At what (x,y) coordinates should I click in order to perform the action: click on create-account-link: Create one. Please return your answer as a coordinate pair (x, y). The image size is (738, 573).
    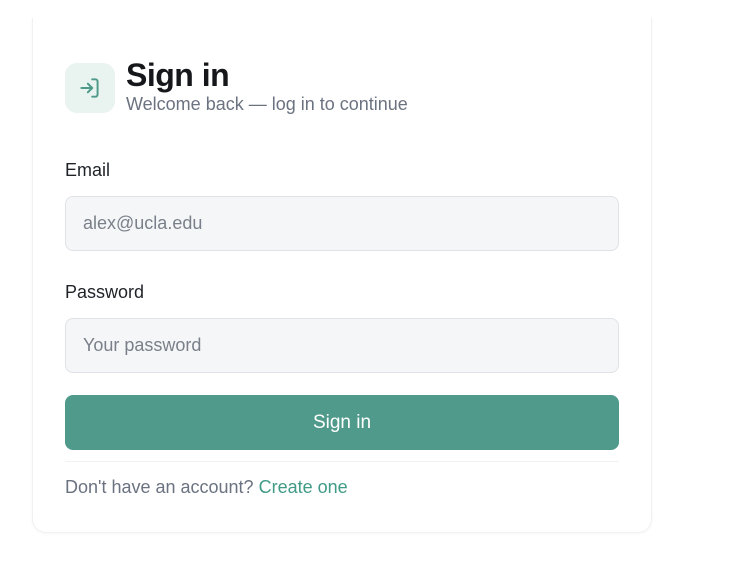
    Looking at the image, I should click on (303, 487).